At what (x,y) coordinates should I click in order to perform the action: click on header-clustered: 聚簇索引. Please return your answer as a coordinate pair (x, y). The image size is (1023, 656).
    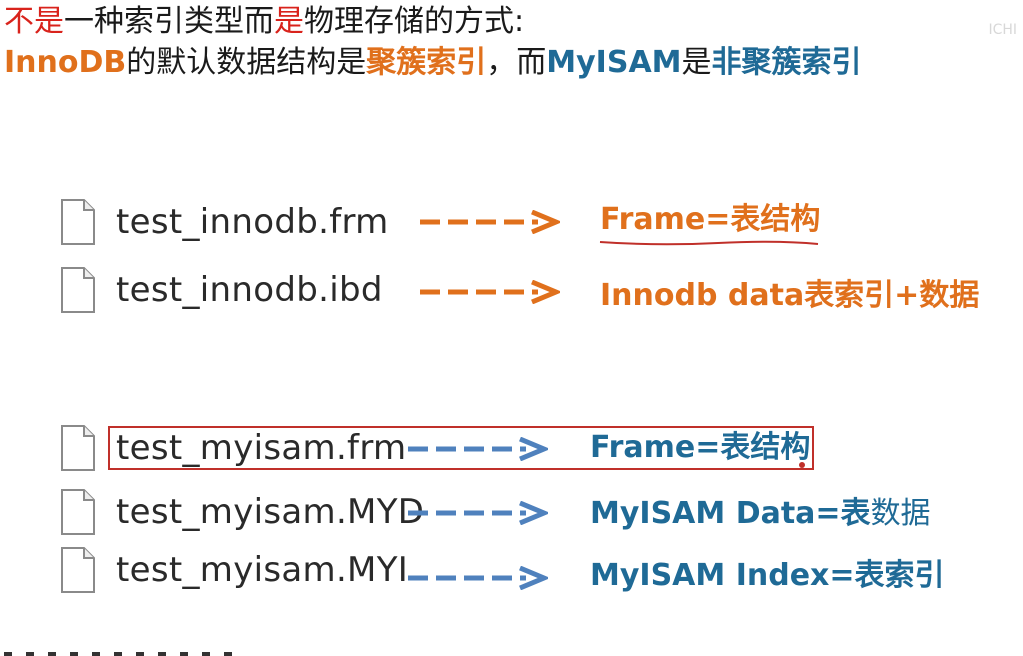
    Looking at the image, I should click on (426, 62).